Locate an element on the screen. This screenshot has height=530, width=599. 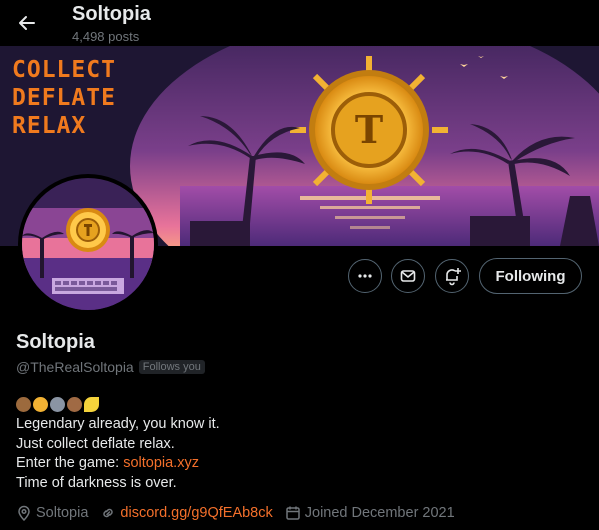
bell-plus-icon is located at coordinates (453, 277).